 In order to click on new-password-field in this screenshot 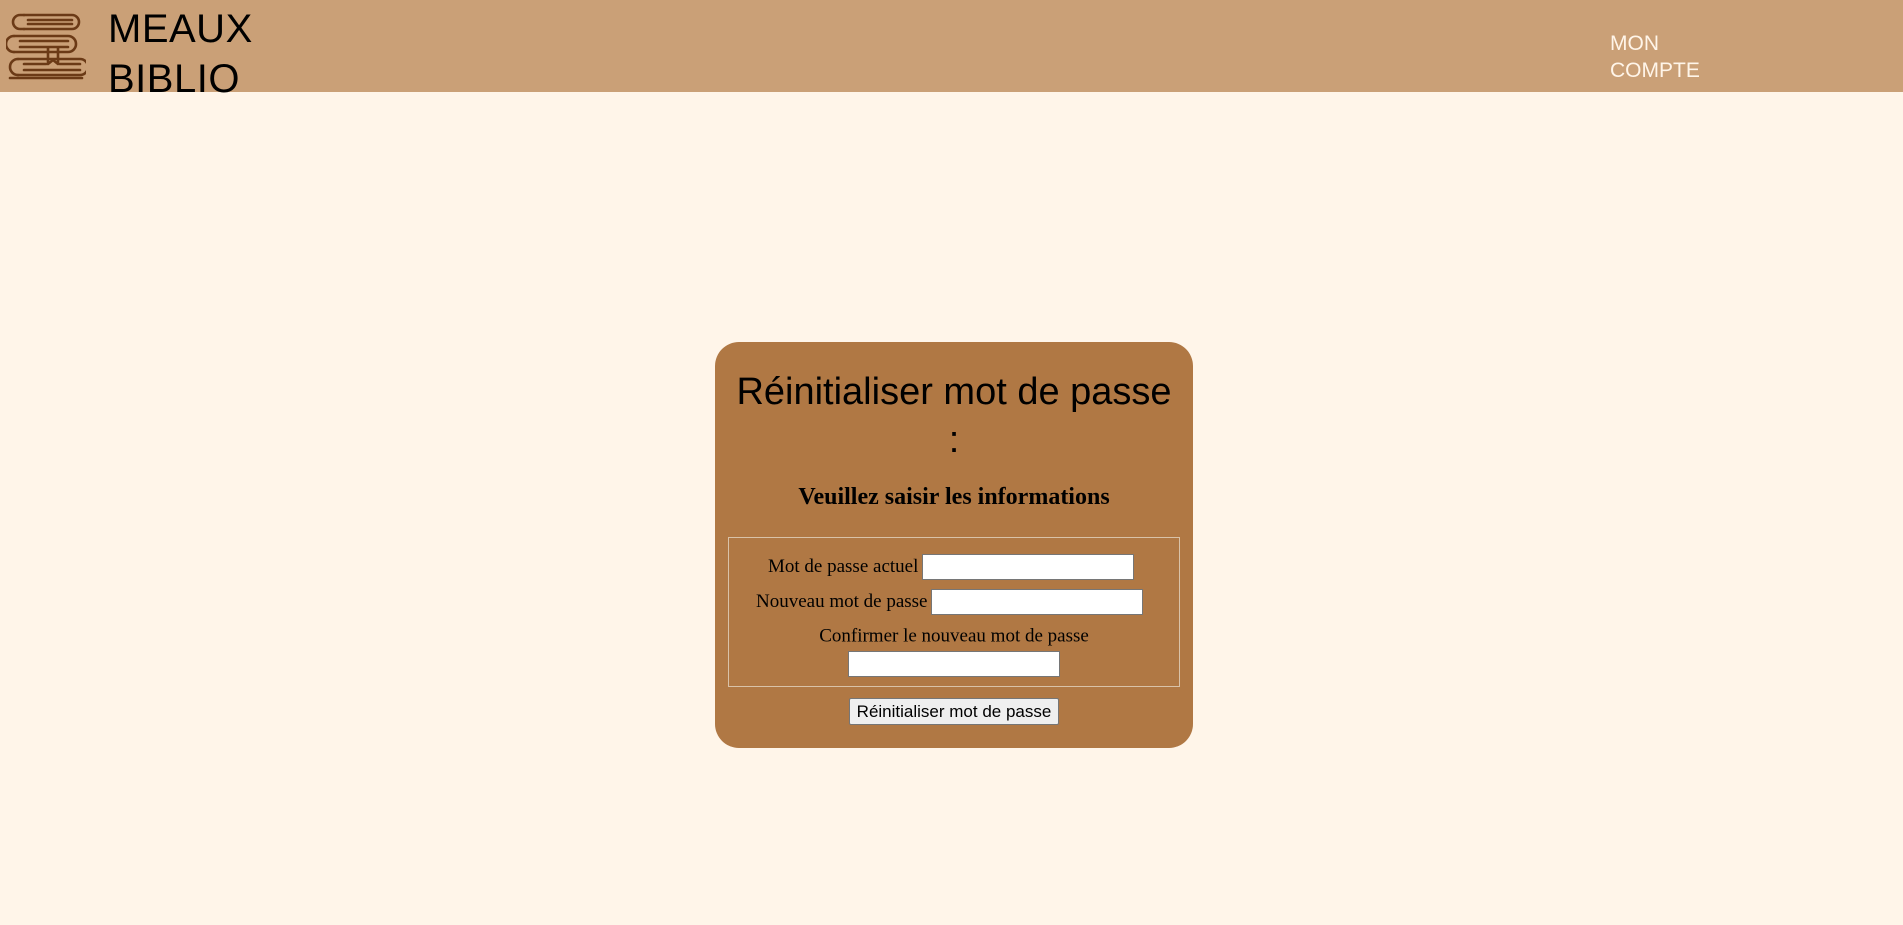, I will do `click(1037, 602)`.